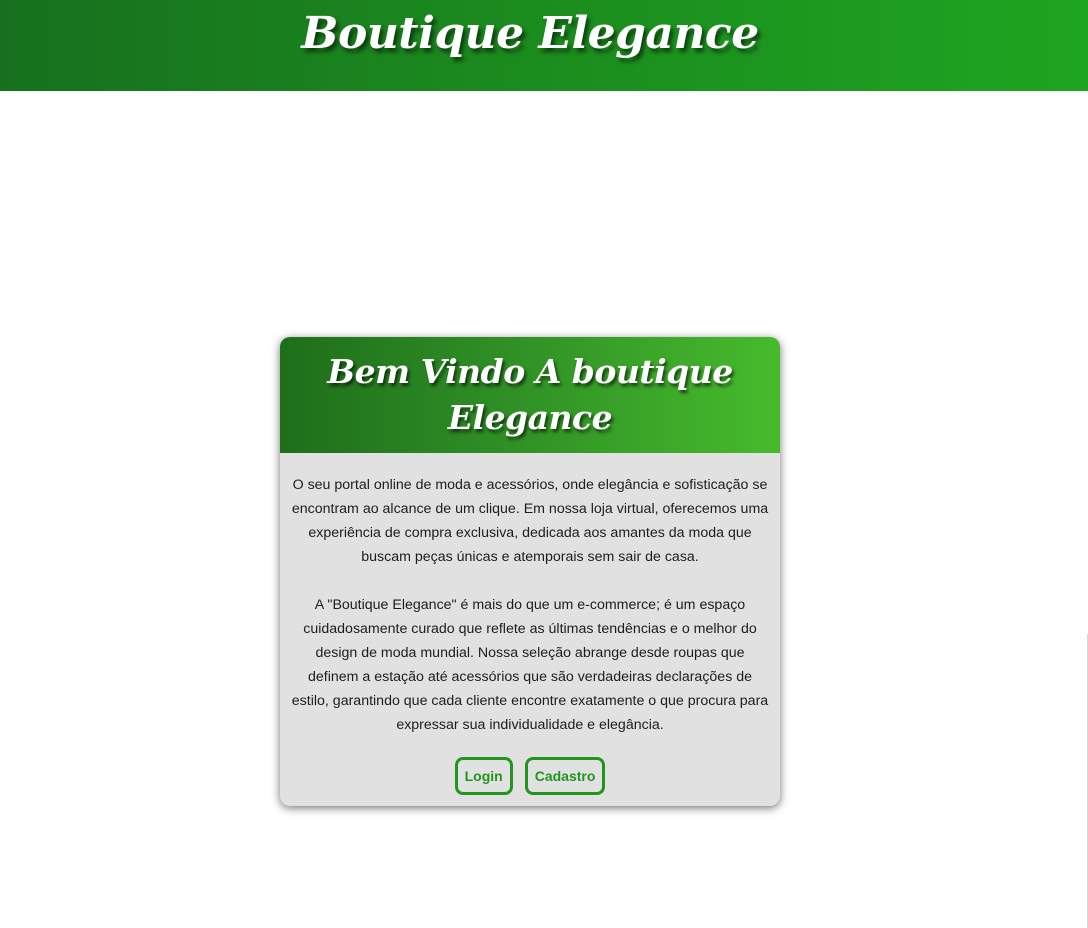  I want to click on welcome-card-header: Bem Vindo A boutique Elegance, so click(530, 395).